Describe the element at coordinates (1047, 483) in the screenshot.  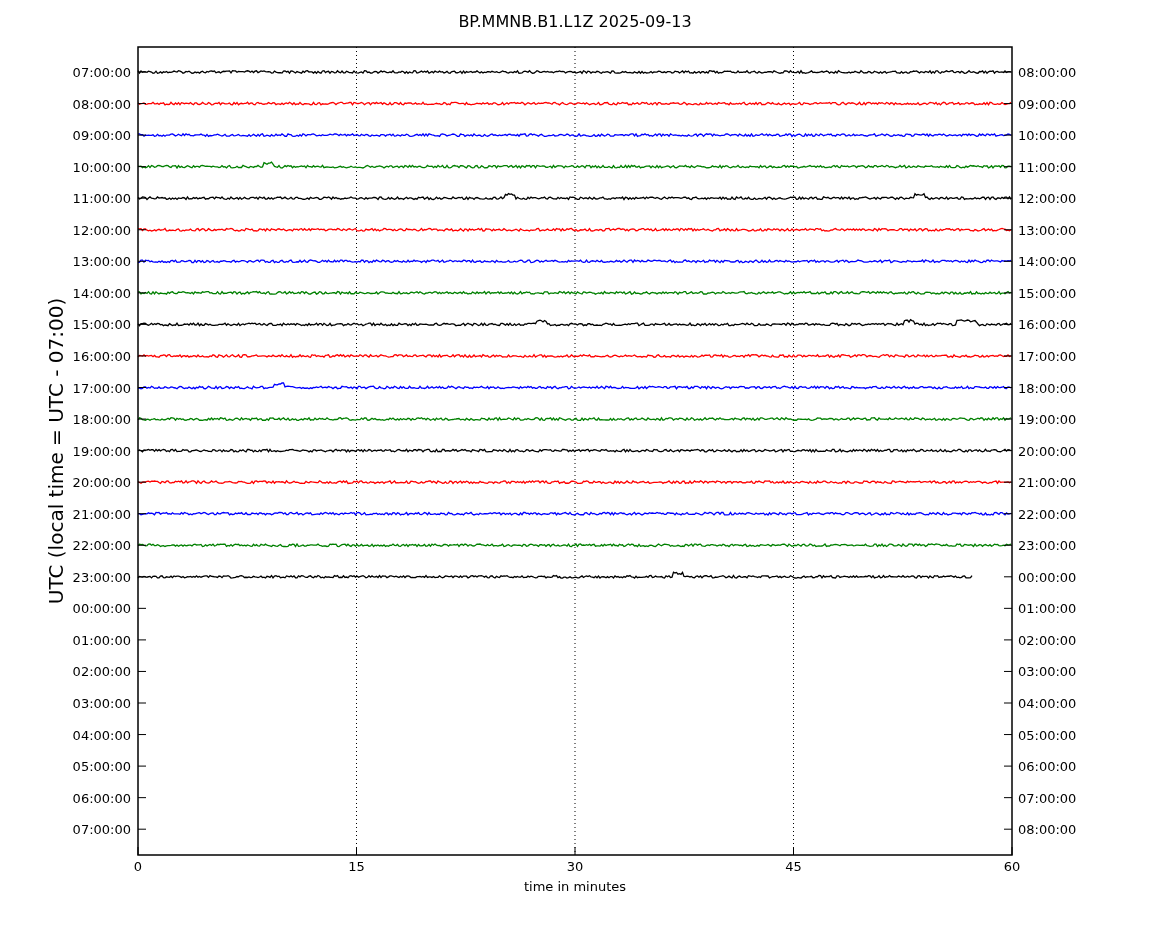
I see `y-tick-label: 21:00:00` at that location.